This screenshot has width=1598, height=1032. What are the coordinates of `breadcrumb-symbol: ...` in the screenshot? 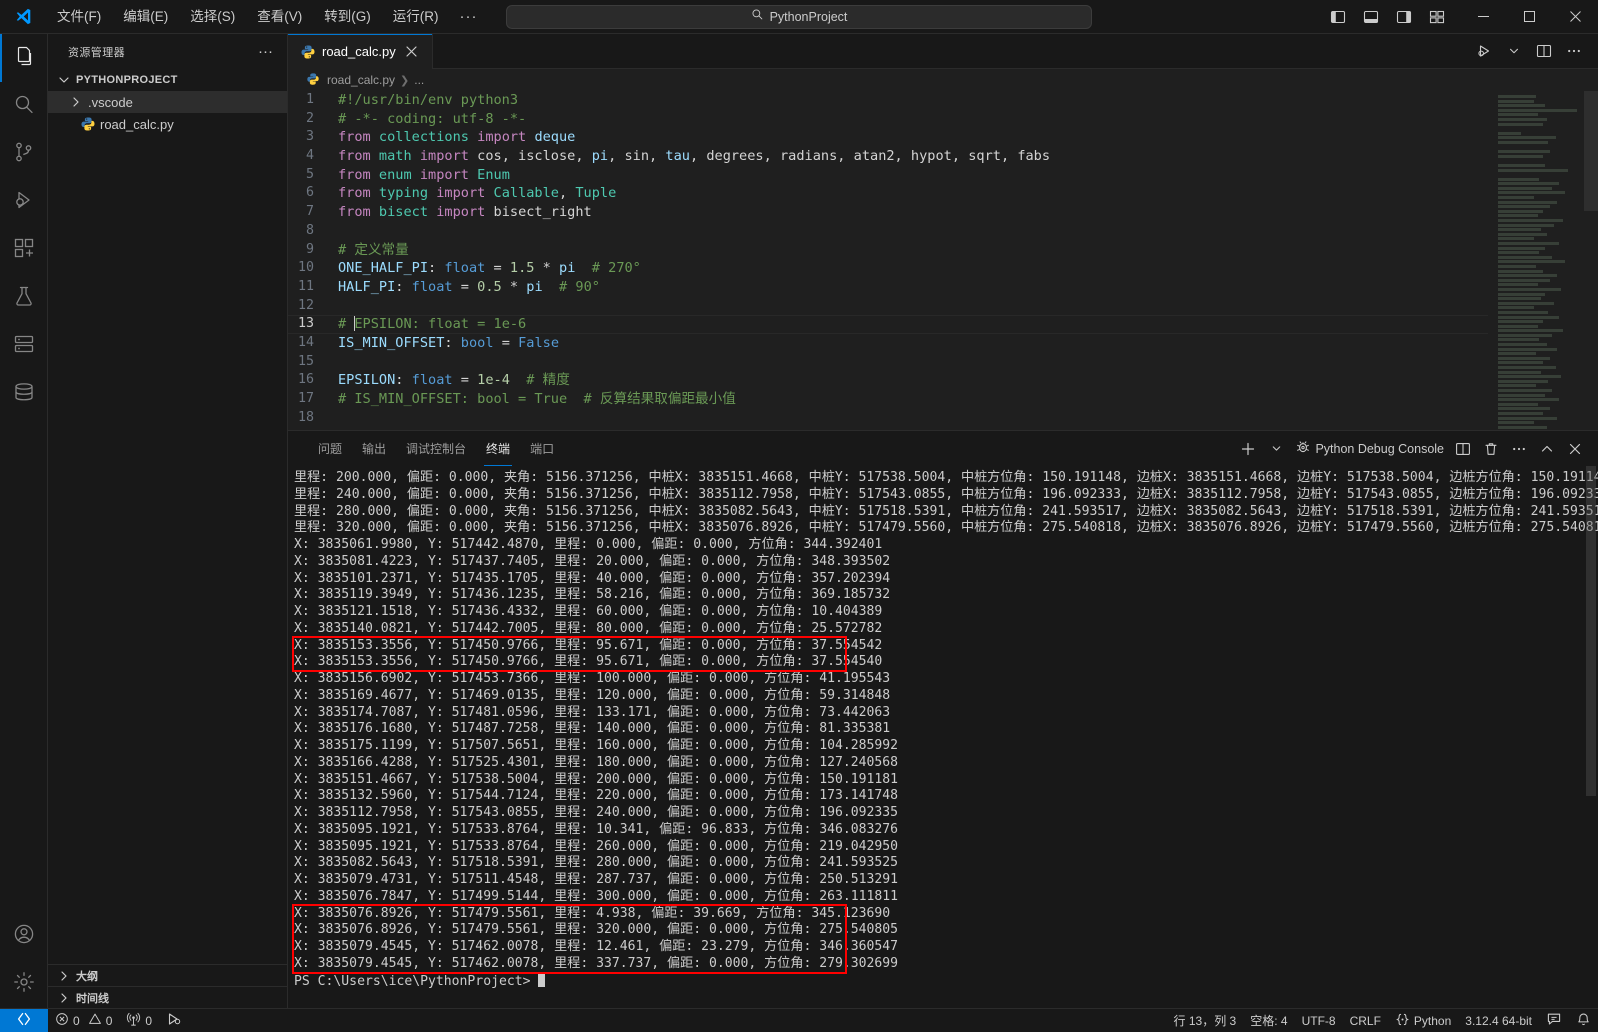 It's located at (419, 80).